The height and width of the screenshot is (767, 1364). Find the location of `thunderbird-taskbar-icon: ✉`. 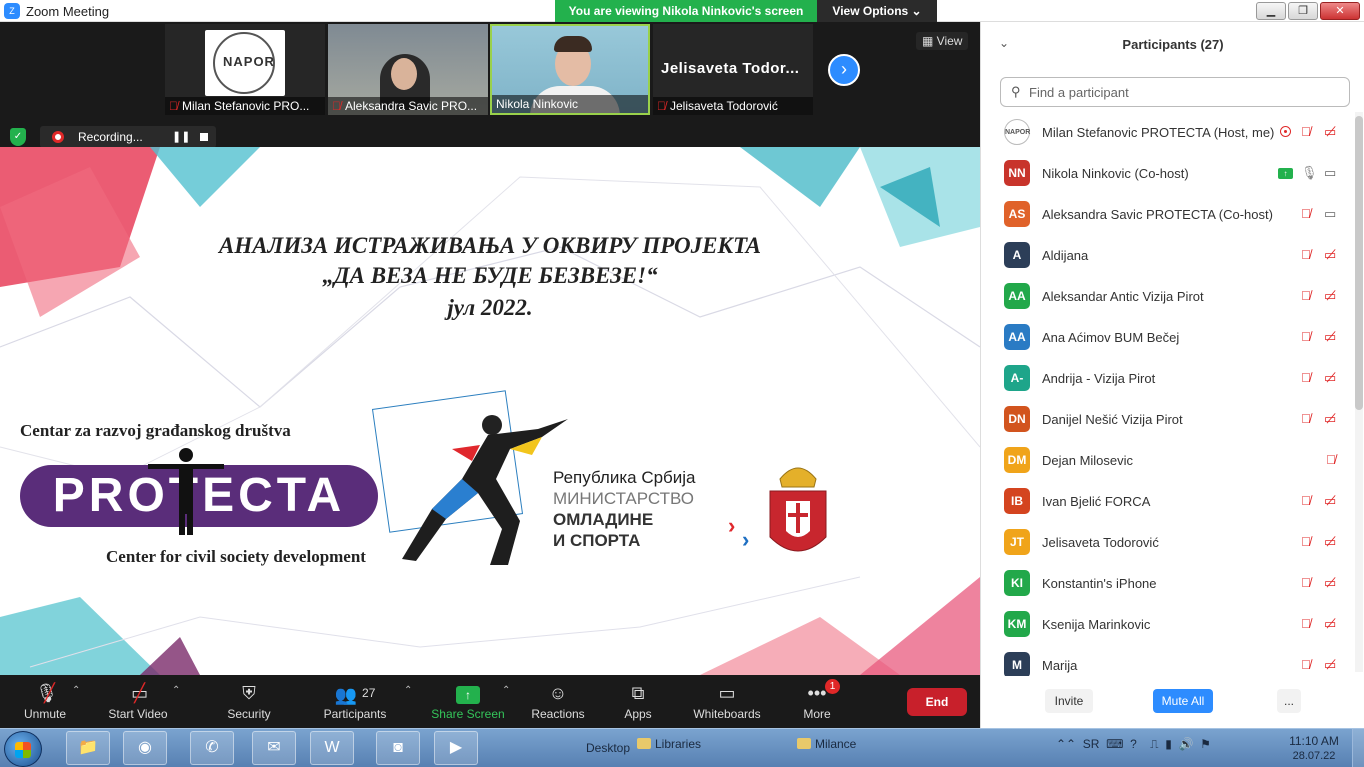

thunderbird-taskbar-icon: ✉ is located at coordinates (274, 748).